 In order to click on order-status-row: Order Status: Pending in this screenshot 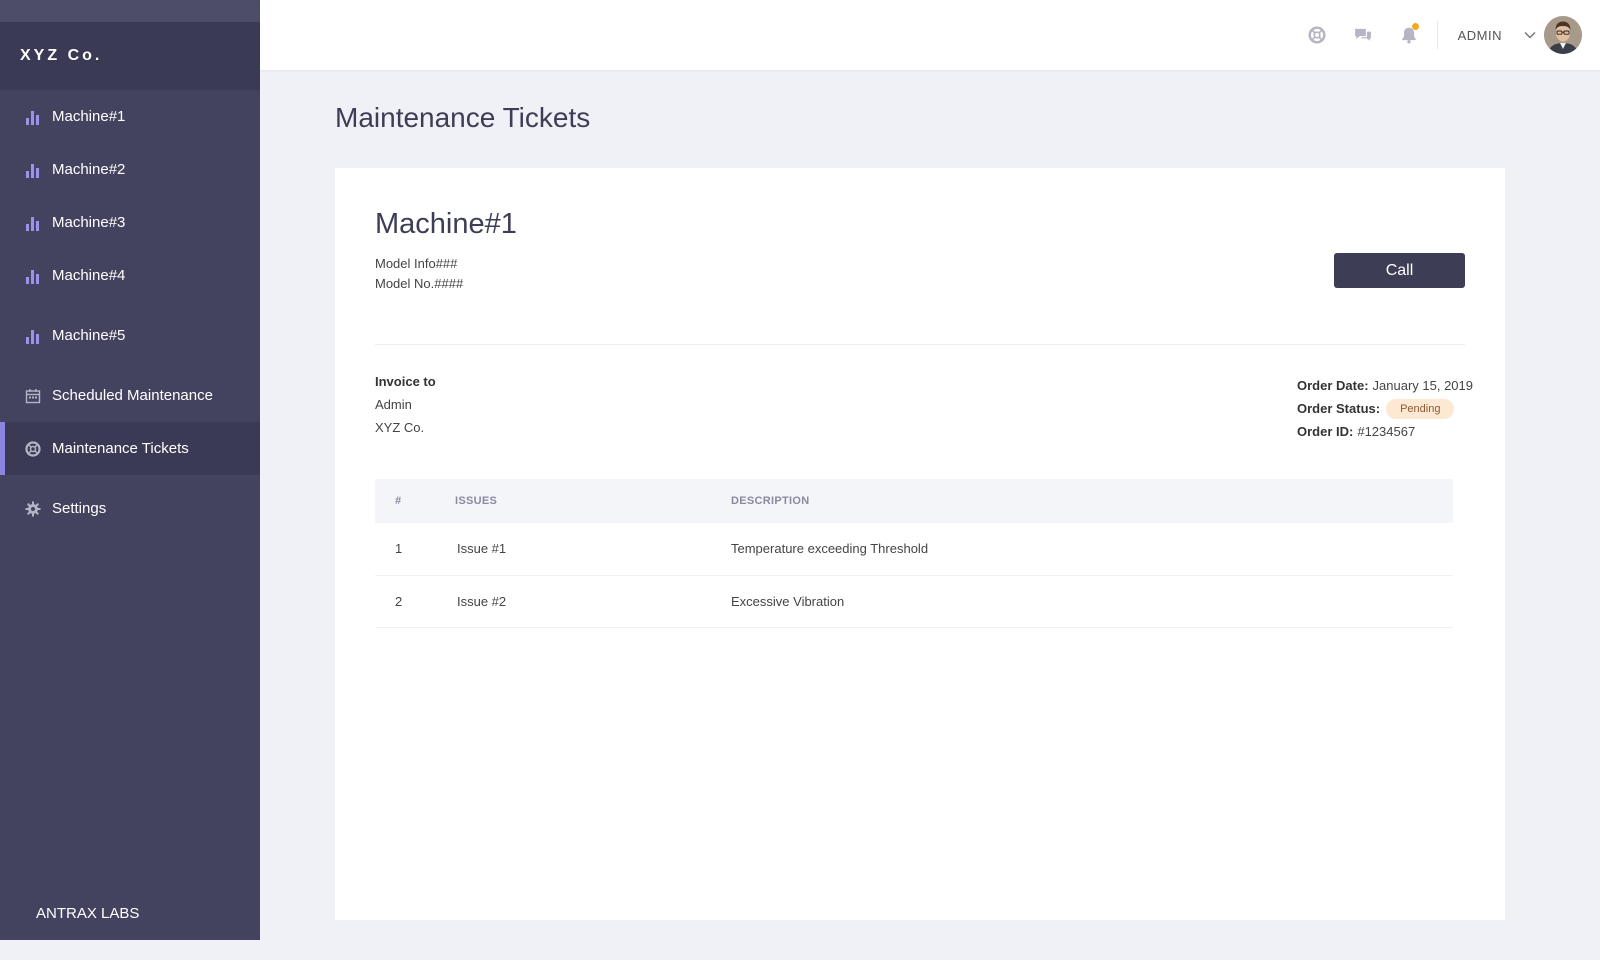, I will do `click(1385, 408)`.